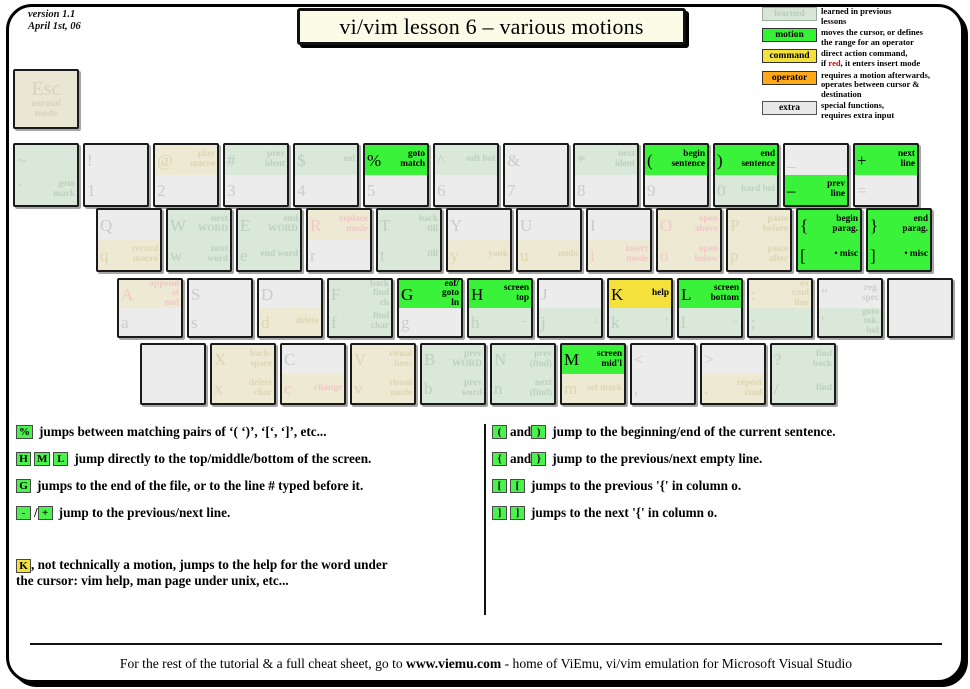 Image resolution: width=970 pixels, height=689 pixels. I want to click on key-label: open above, so click(706, 224).